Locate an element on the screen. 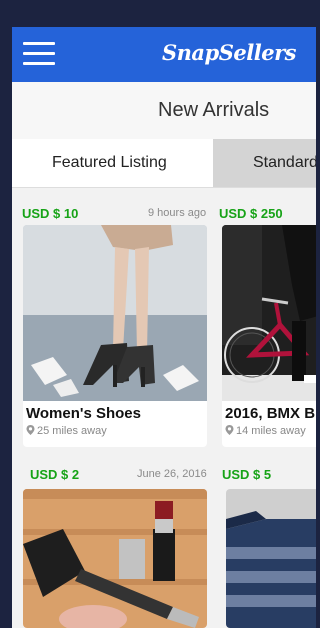  menu-icon is located at coordinates (39, 54).